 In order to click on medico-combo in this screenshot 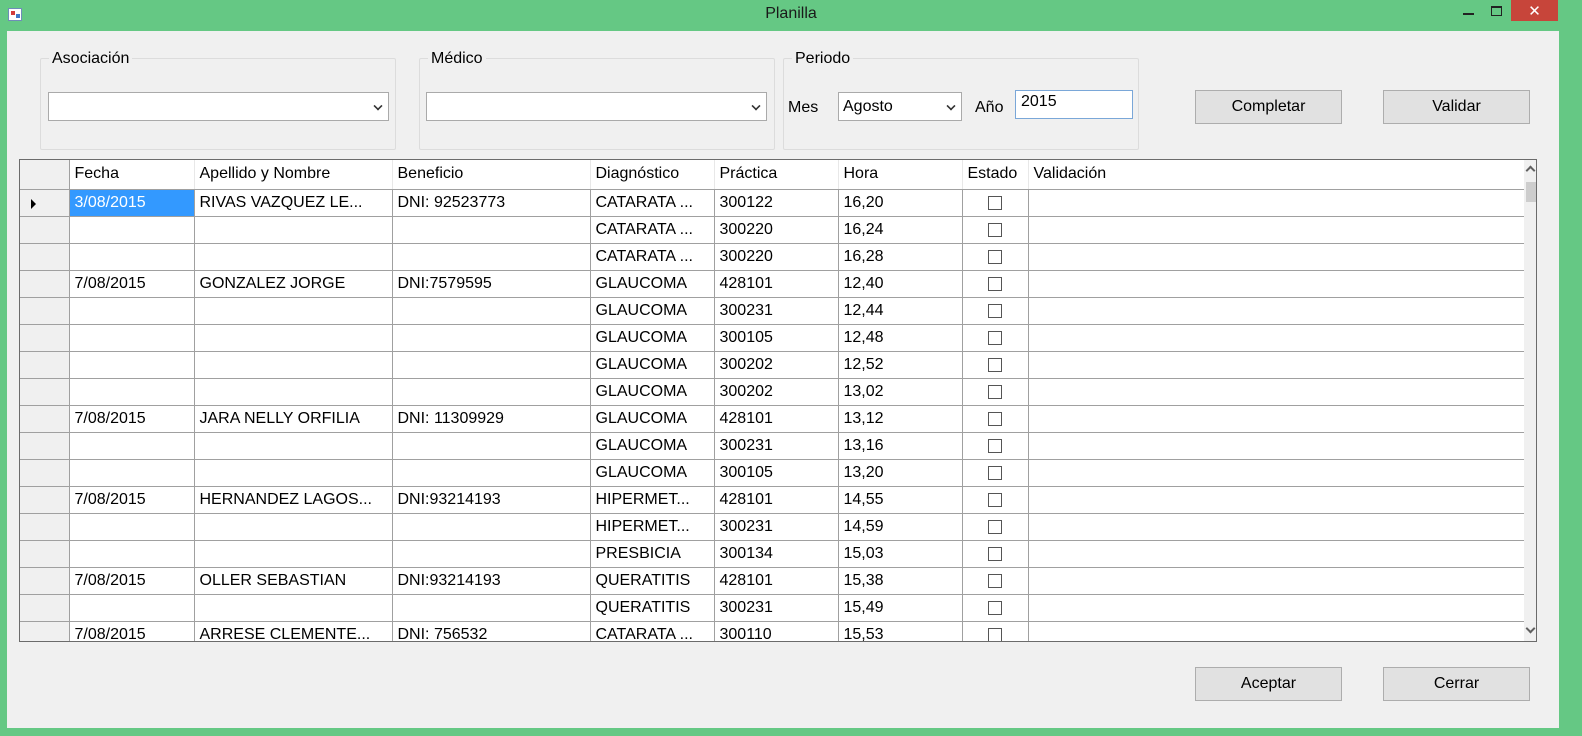, I will do `click(596, 106)`.